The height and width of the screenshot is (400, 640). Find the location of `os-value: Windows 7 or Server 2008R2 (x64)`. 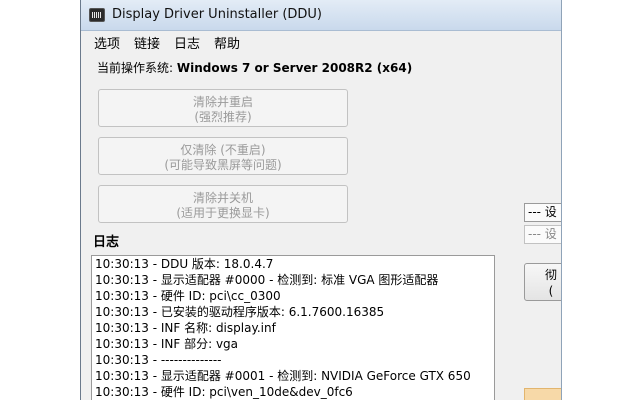

os-value: Windows 7 or Server 2008R2 (x64) is located at coordinates (294, 68).